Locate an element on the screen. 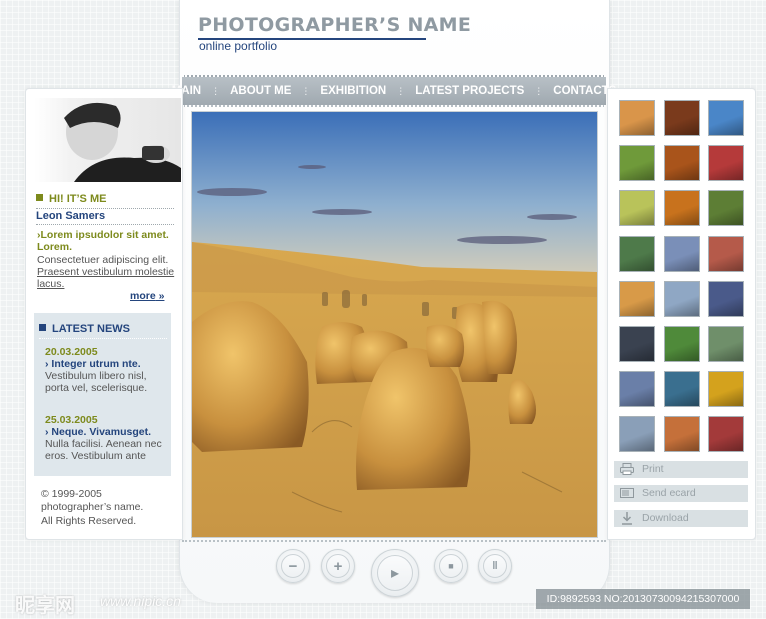 The height and width of the screenshot is (619, 766). news-date-1: 20.03.2005 is located at coordinates (71, 352).